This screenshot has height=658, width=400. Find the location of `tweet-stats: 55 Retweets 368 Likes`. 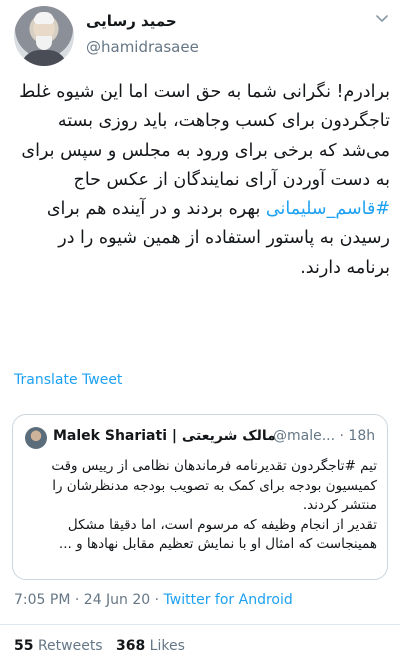

tweet-stats: 55 Retweets 368 Likes is located at coordinates (99, 646).